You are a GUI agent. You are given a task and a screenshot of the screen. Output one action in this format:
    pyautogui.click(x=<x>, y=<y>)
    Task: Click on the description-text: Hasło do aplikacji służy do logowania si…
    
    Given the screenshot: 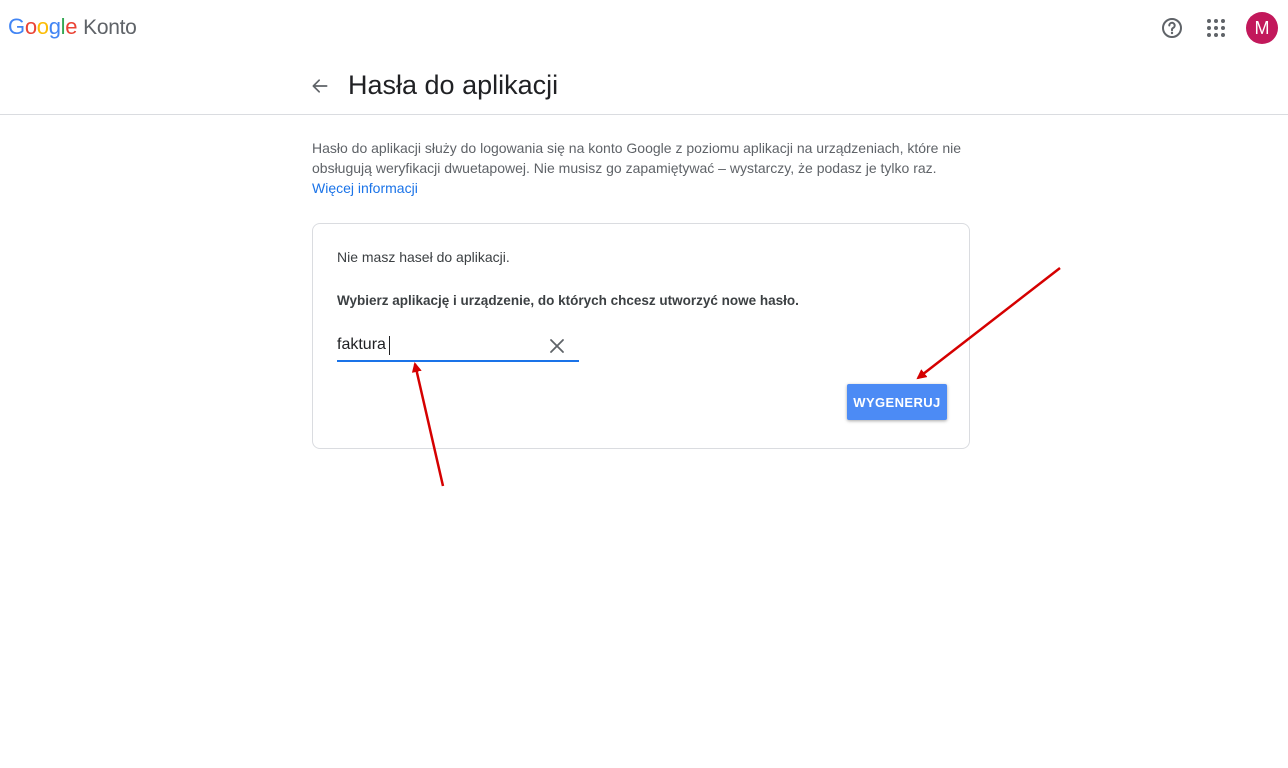 What is the action you would take?
    pyautogui.click(x=642, y=168)
    